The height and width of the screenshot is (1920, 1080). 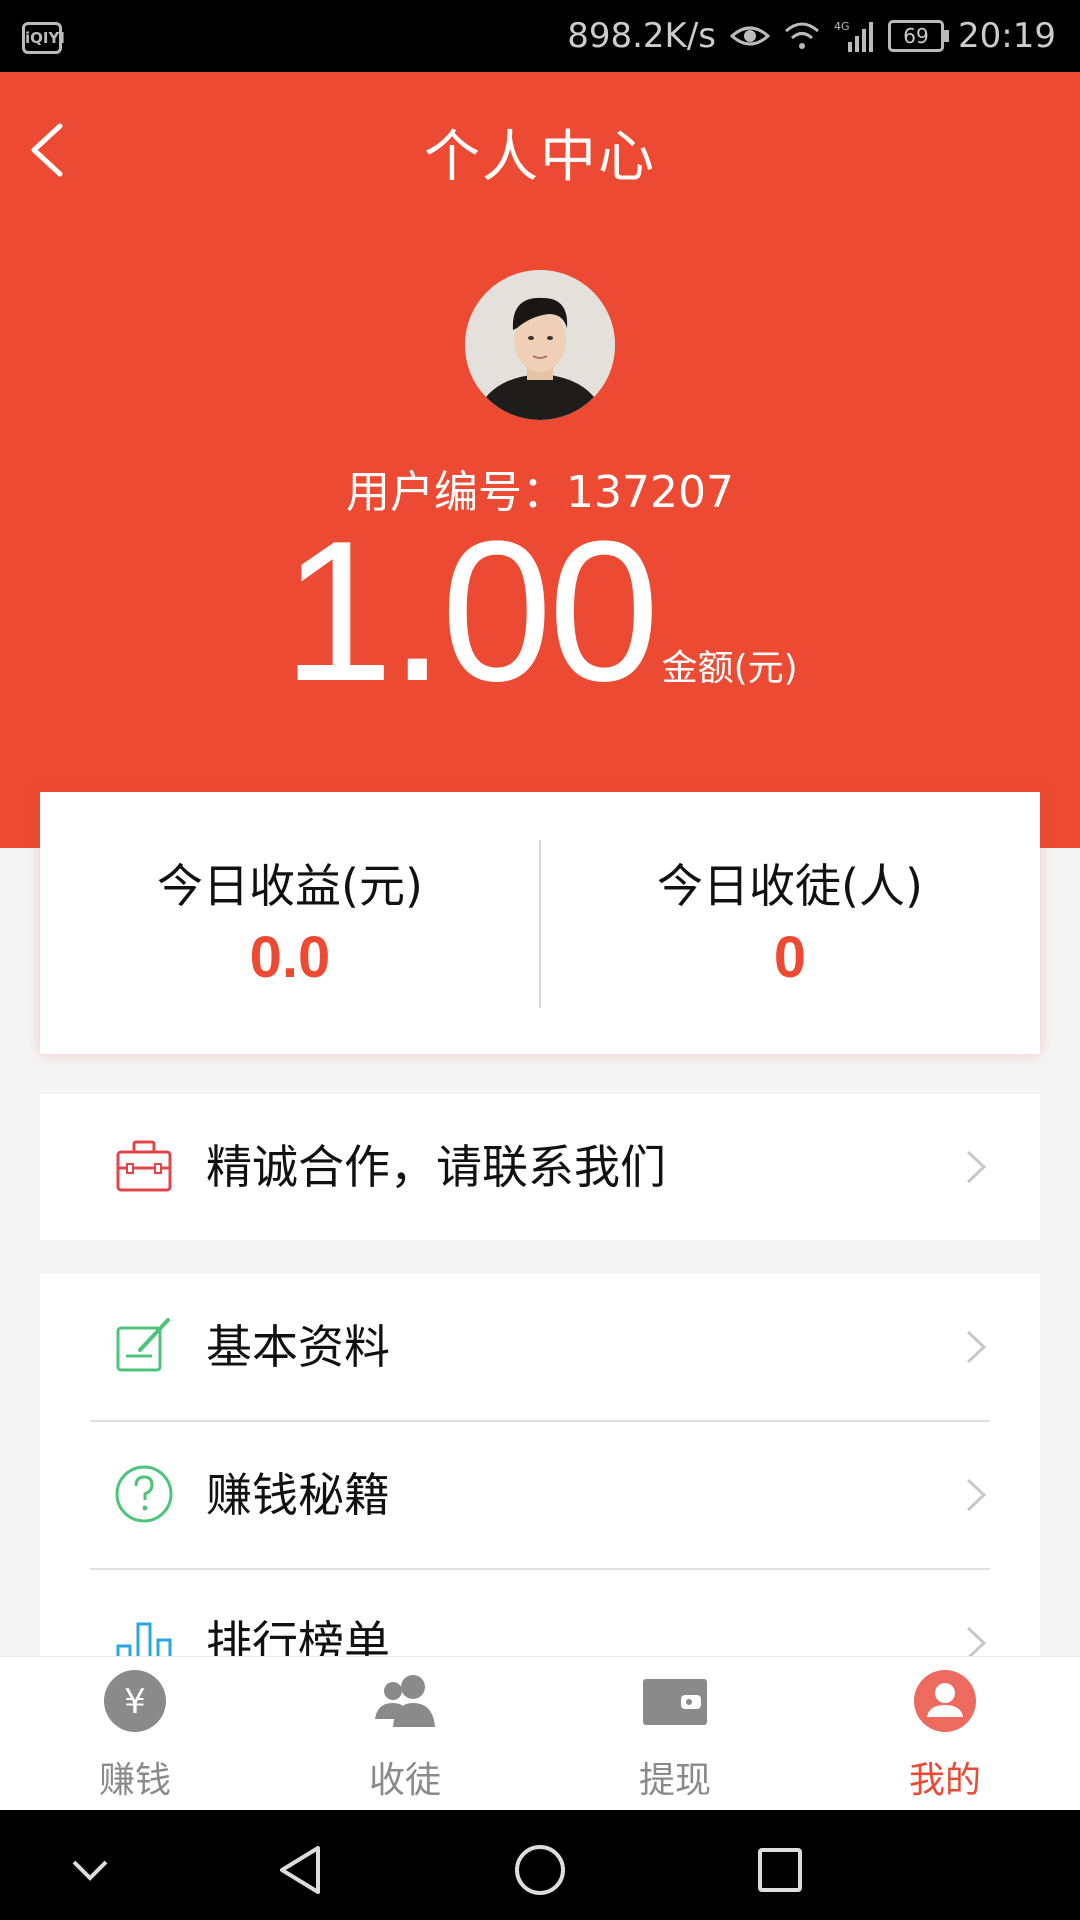 I want to click on menu-item-label: 精诚合作，请联系我们, so click(x=436, y=1167).